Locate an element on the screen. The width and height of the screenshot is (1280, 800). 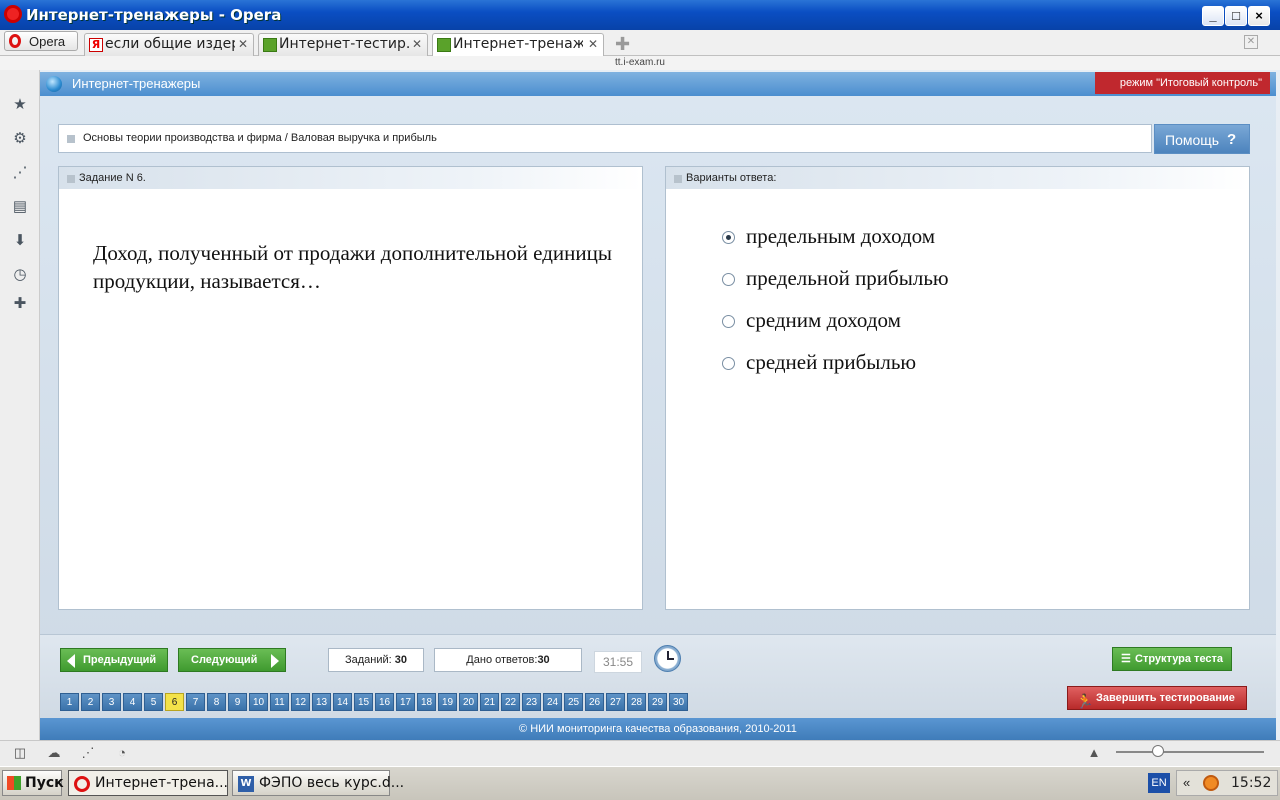
history-icon: ◷ is located at coordinates (20, 275).